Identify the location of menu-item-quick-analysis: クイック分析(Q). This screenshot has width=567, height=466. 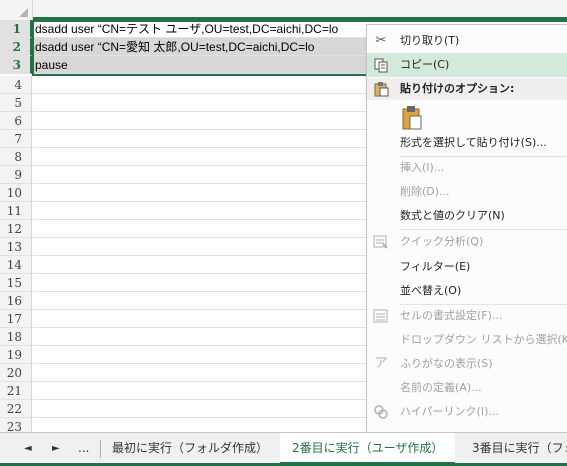
(467, 242).